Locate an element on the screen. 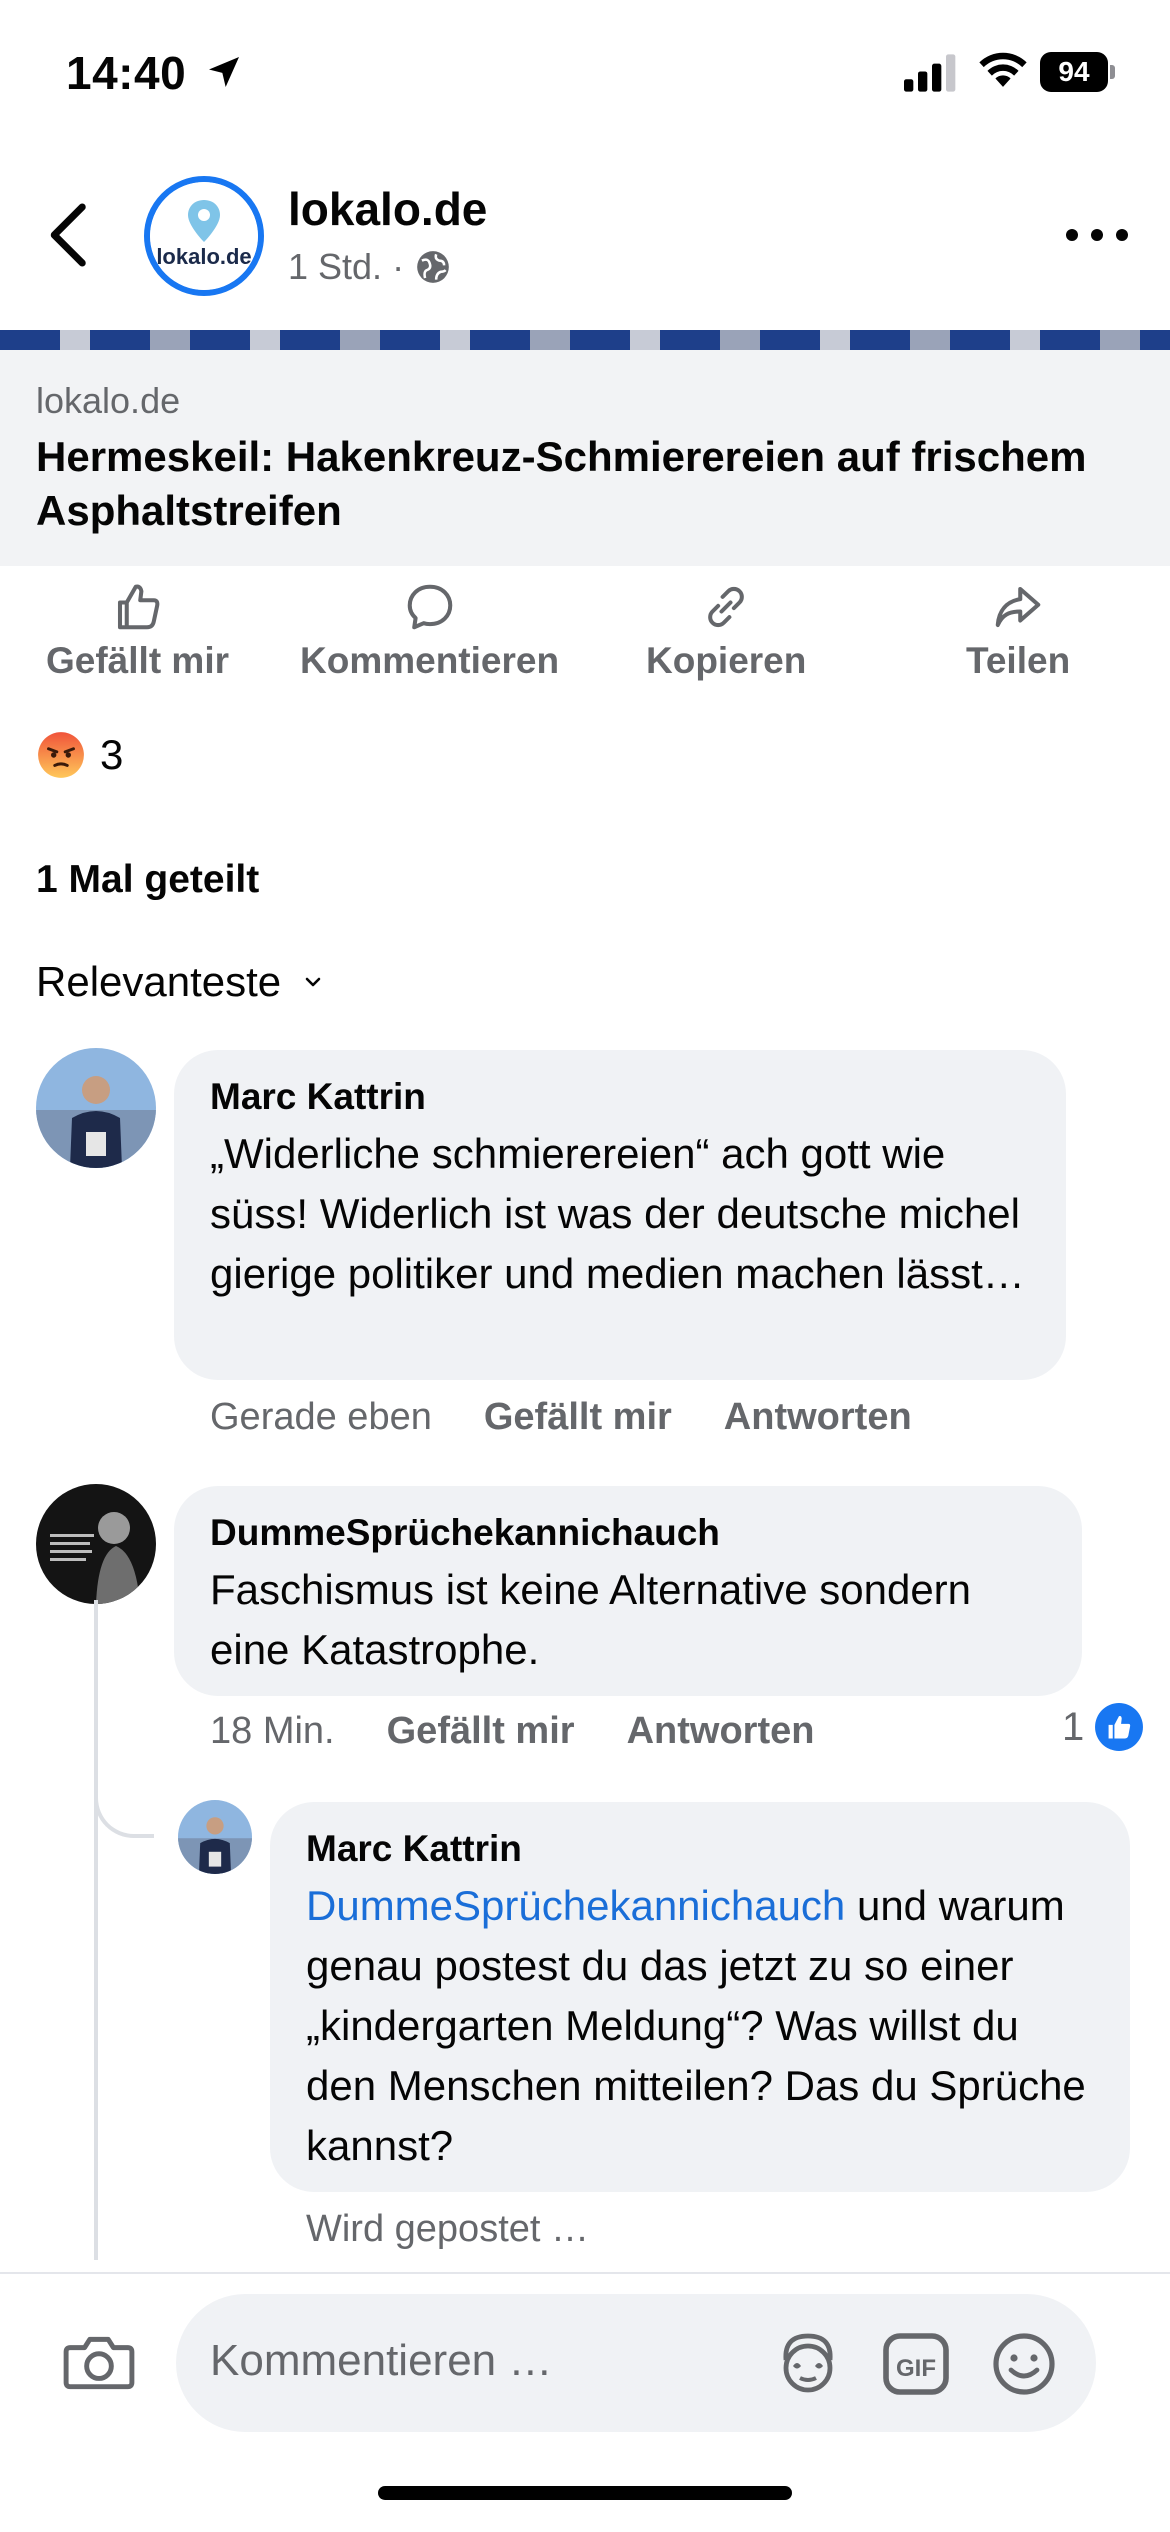 Image resolution: width=1170 pixels, height=2532 pixels. comment-author: Marc Kattrin is located at coordinates (620, 1097).